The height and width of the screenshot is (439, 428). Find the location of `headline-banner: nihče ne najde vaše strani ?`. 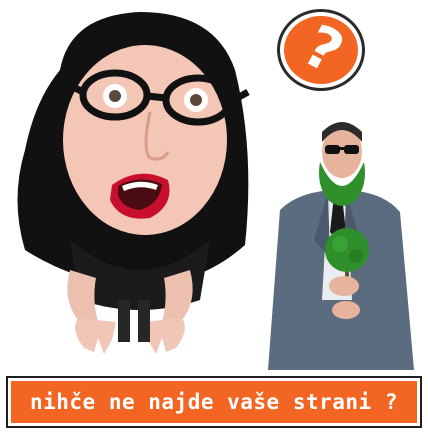

headline-banner: nihče ne najde vaše strani ? is located at coordinates (214, 402).